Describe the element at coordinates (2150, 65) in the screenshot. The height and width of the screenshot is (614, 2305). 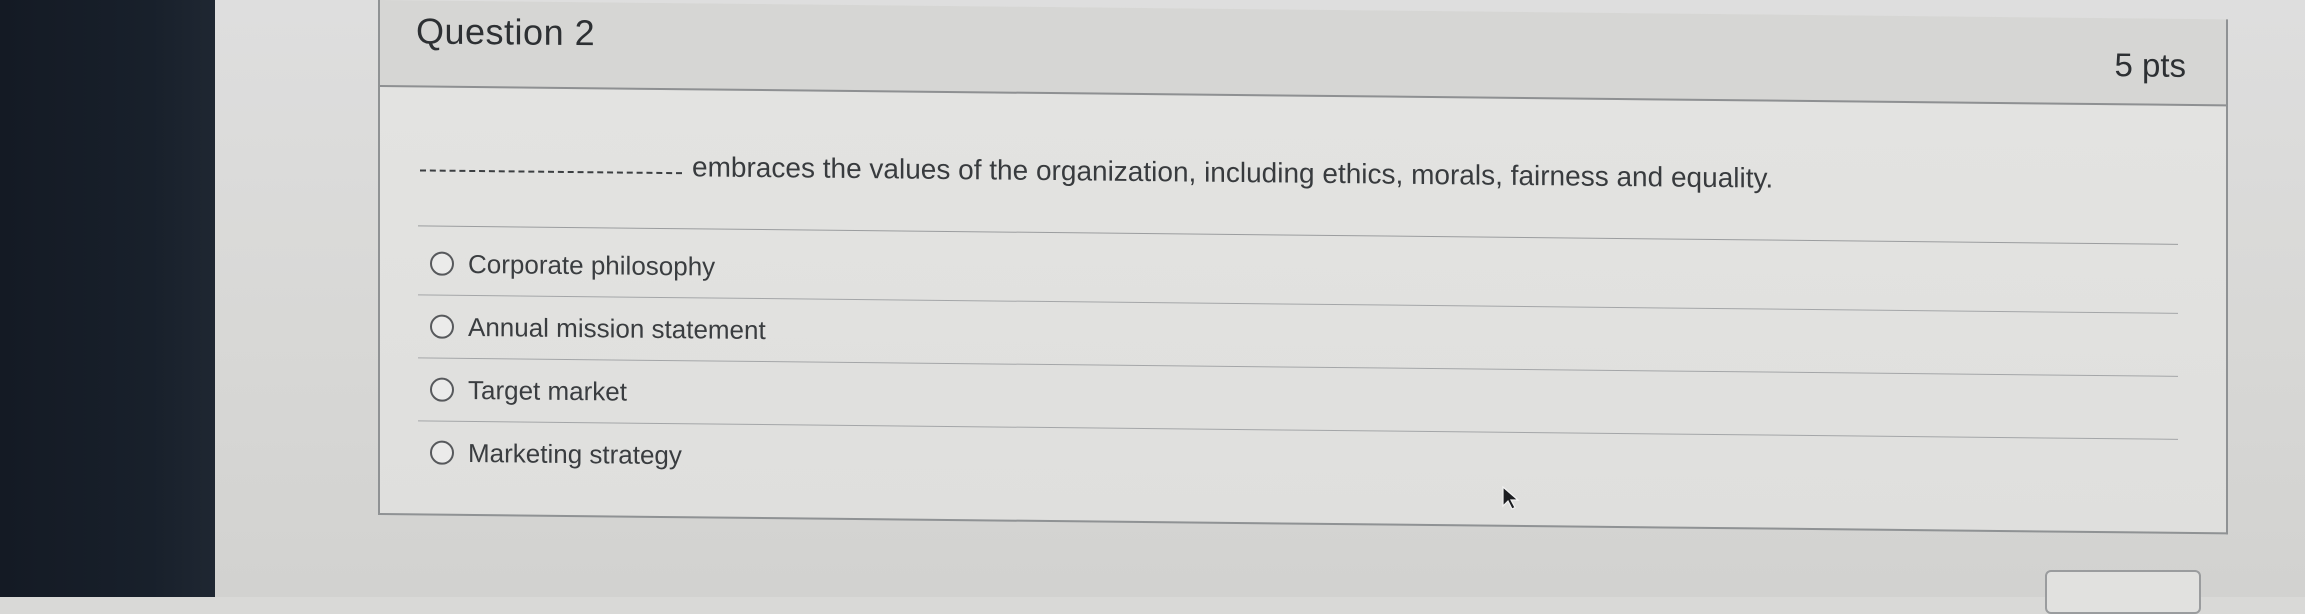
I see `question-points: 5 pts` at that location.